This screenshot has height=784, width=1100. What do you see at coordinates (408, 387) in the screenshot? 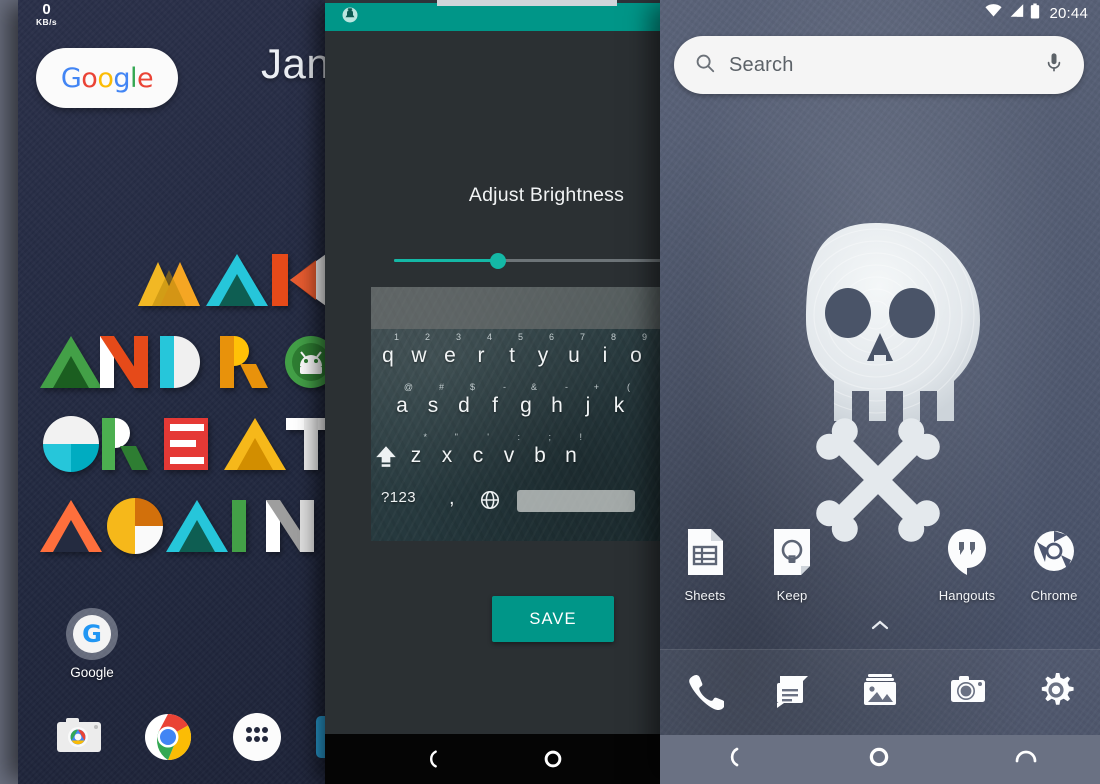
I see `keyboard-key-superscript: @` at bounding box center [408, 387].